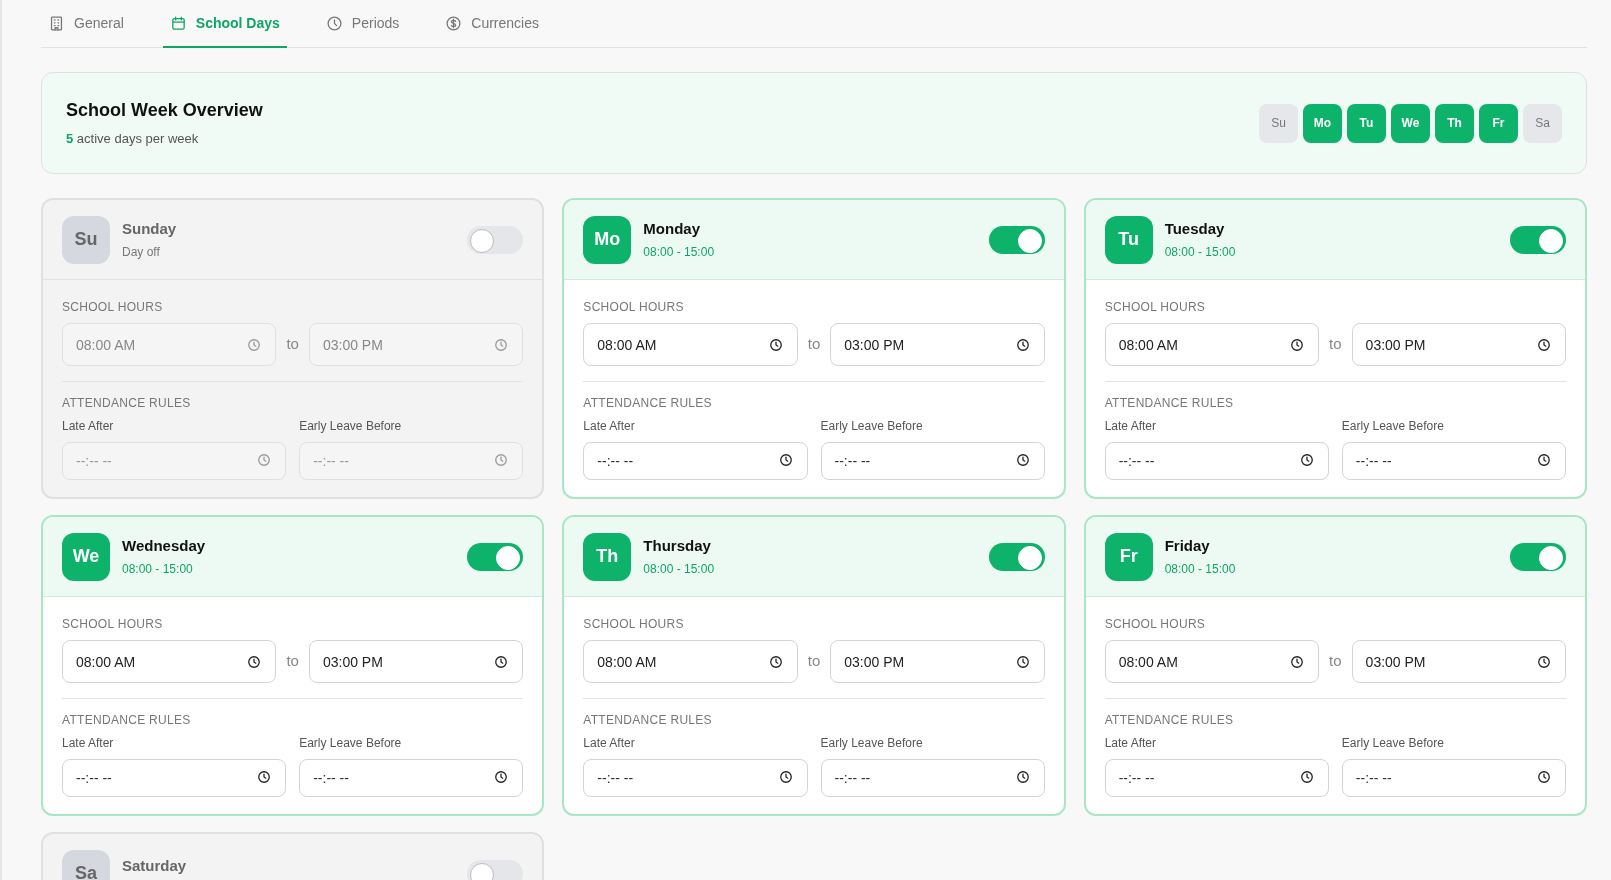  I want to click on tab: Currencies, so click(492, 24).